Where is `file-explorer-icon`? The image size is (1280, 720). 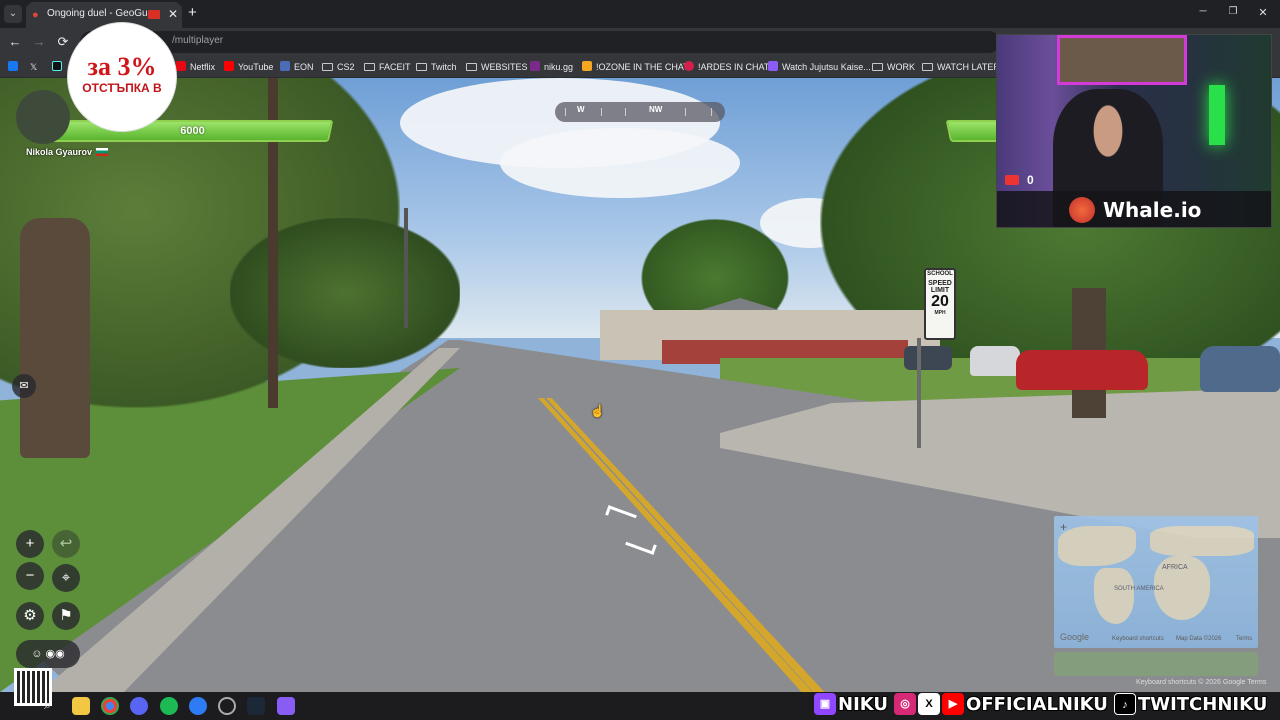
file-explorer-icon is located at coordinates (81, 706).